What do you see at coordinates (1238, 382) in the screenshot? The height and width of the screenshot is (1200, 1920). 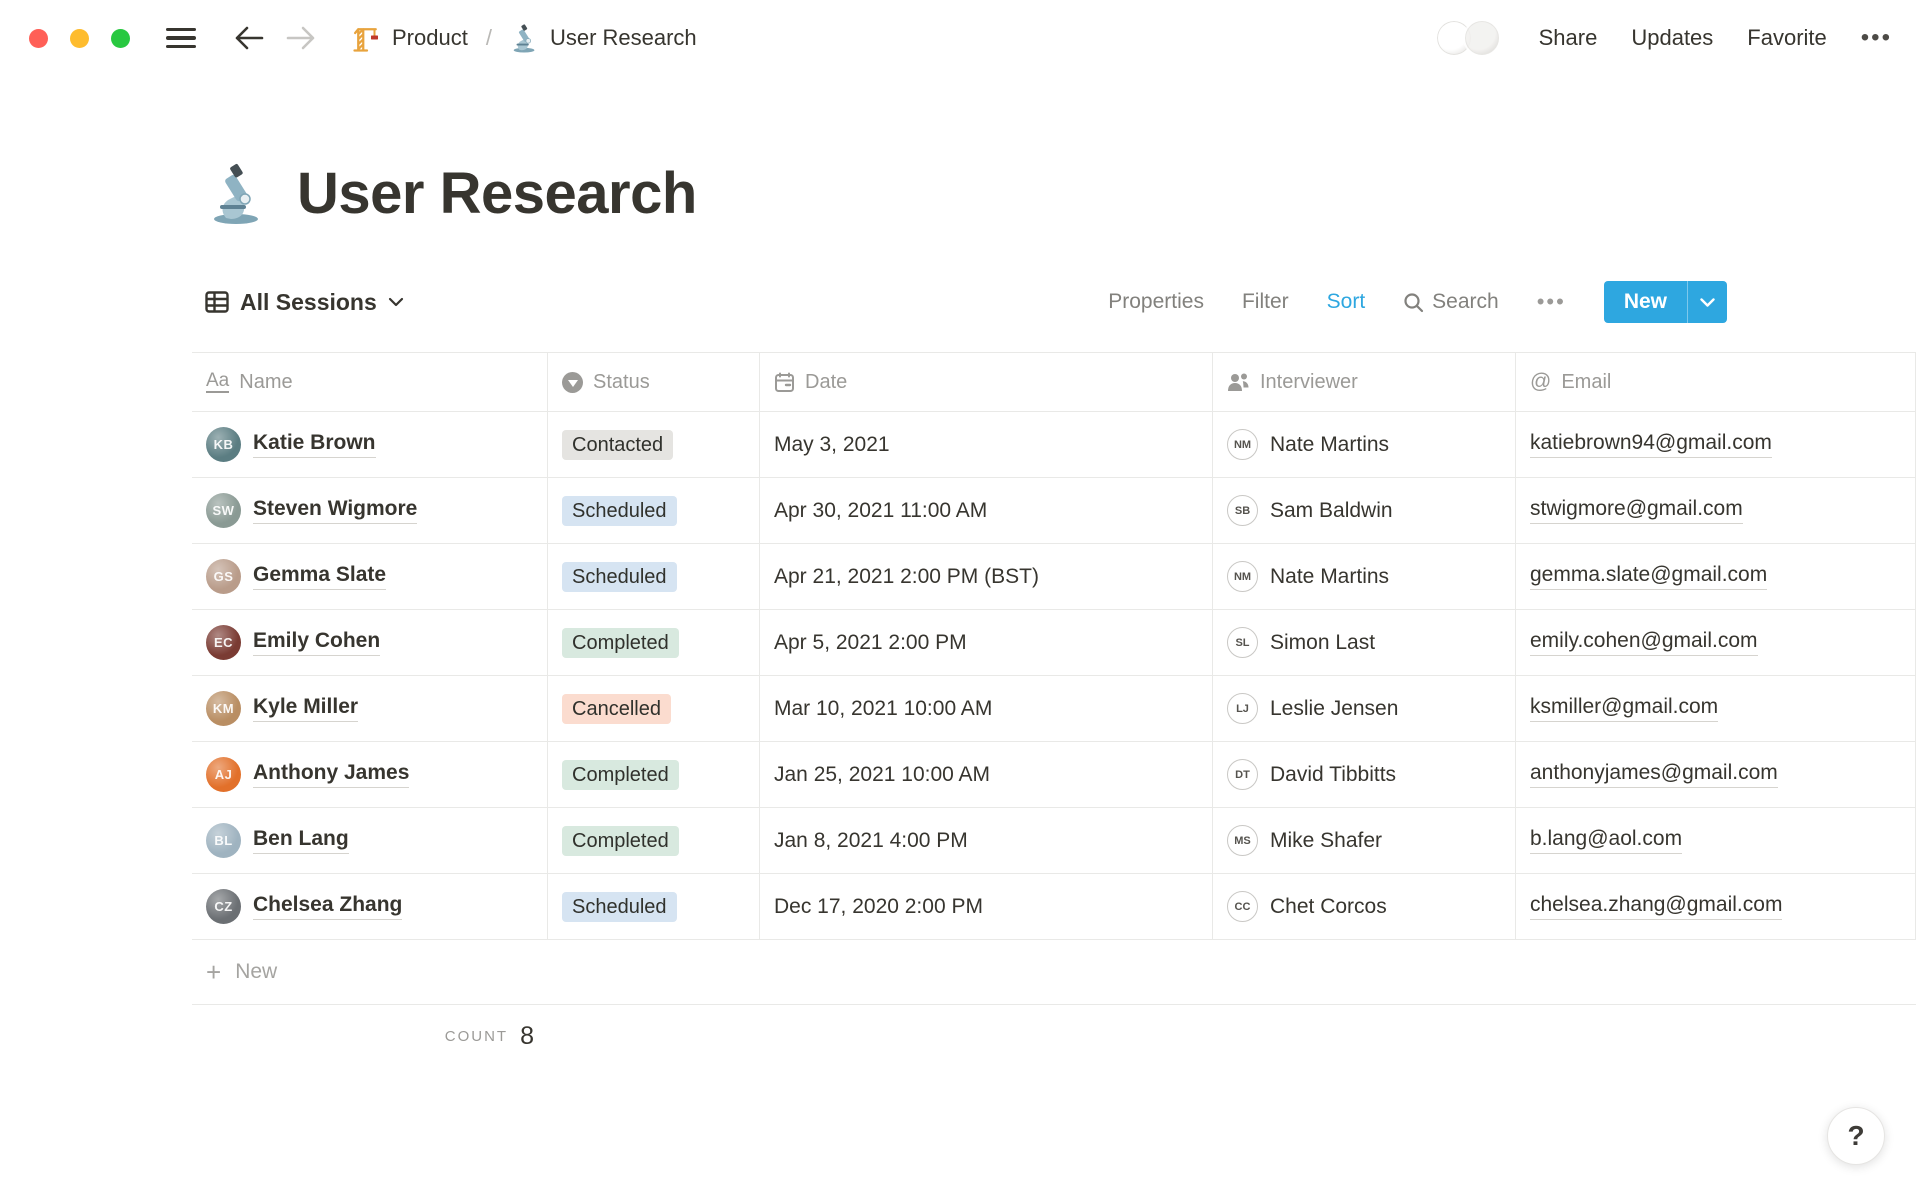 I see `person-icon` at bounding box center [1238, 382].